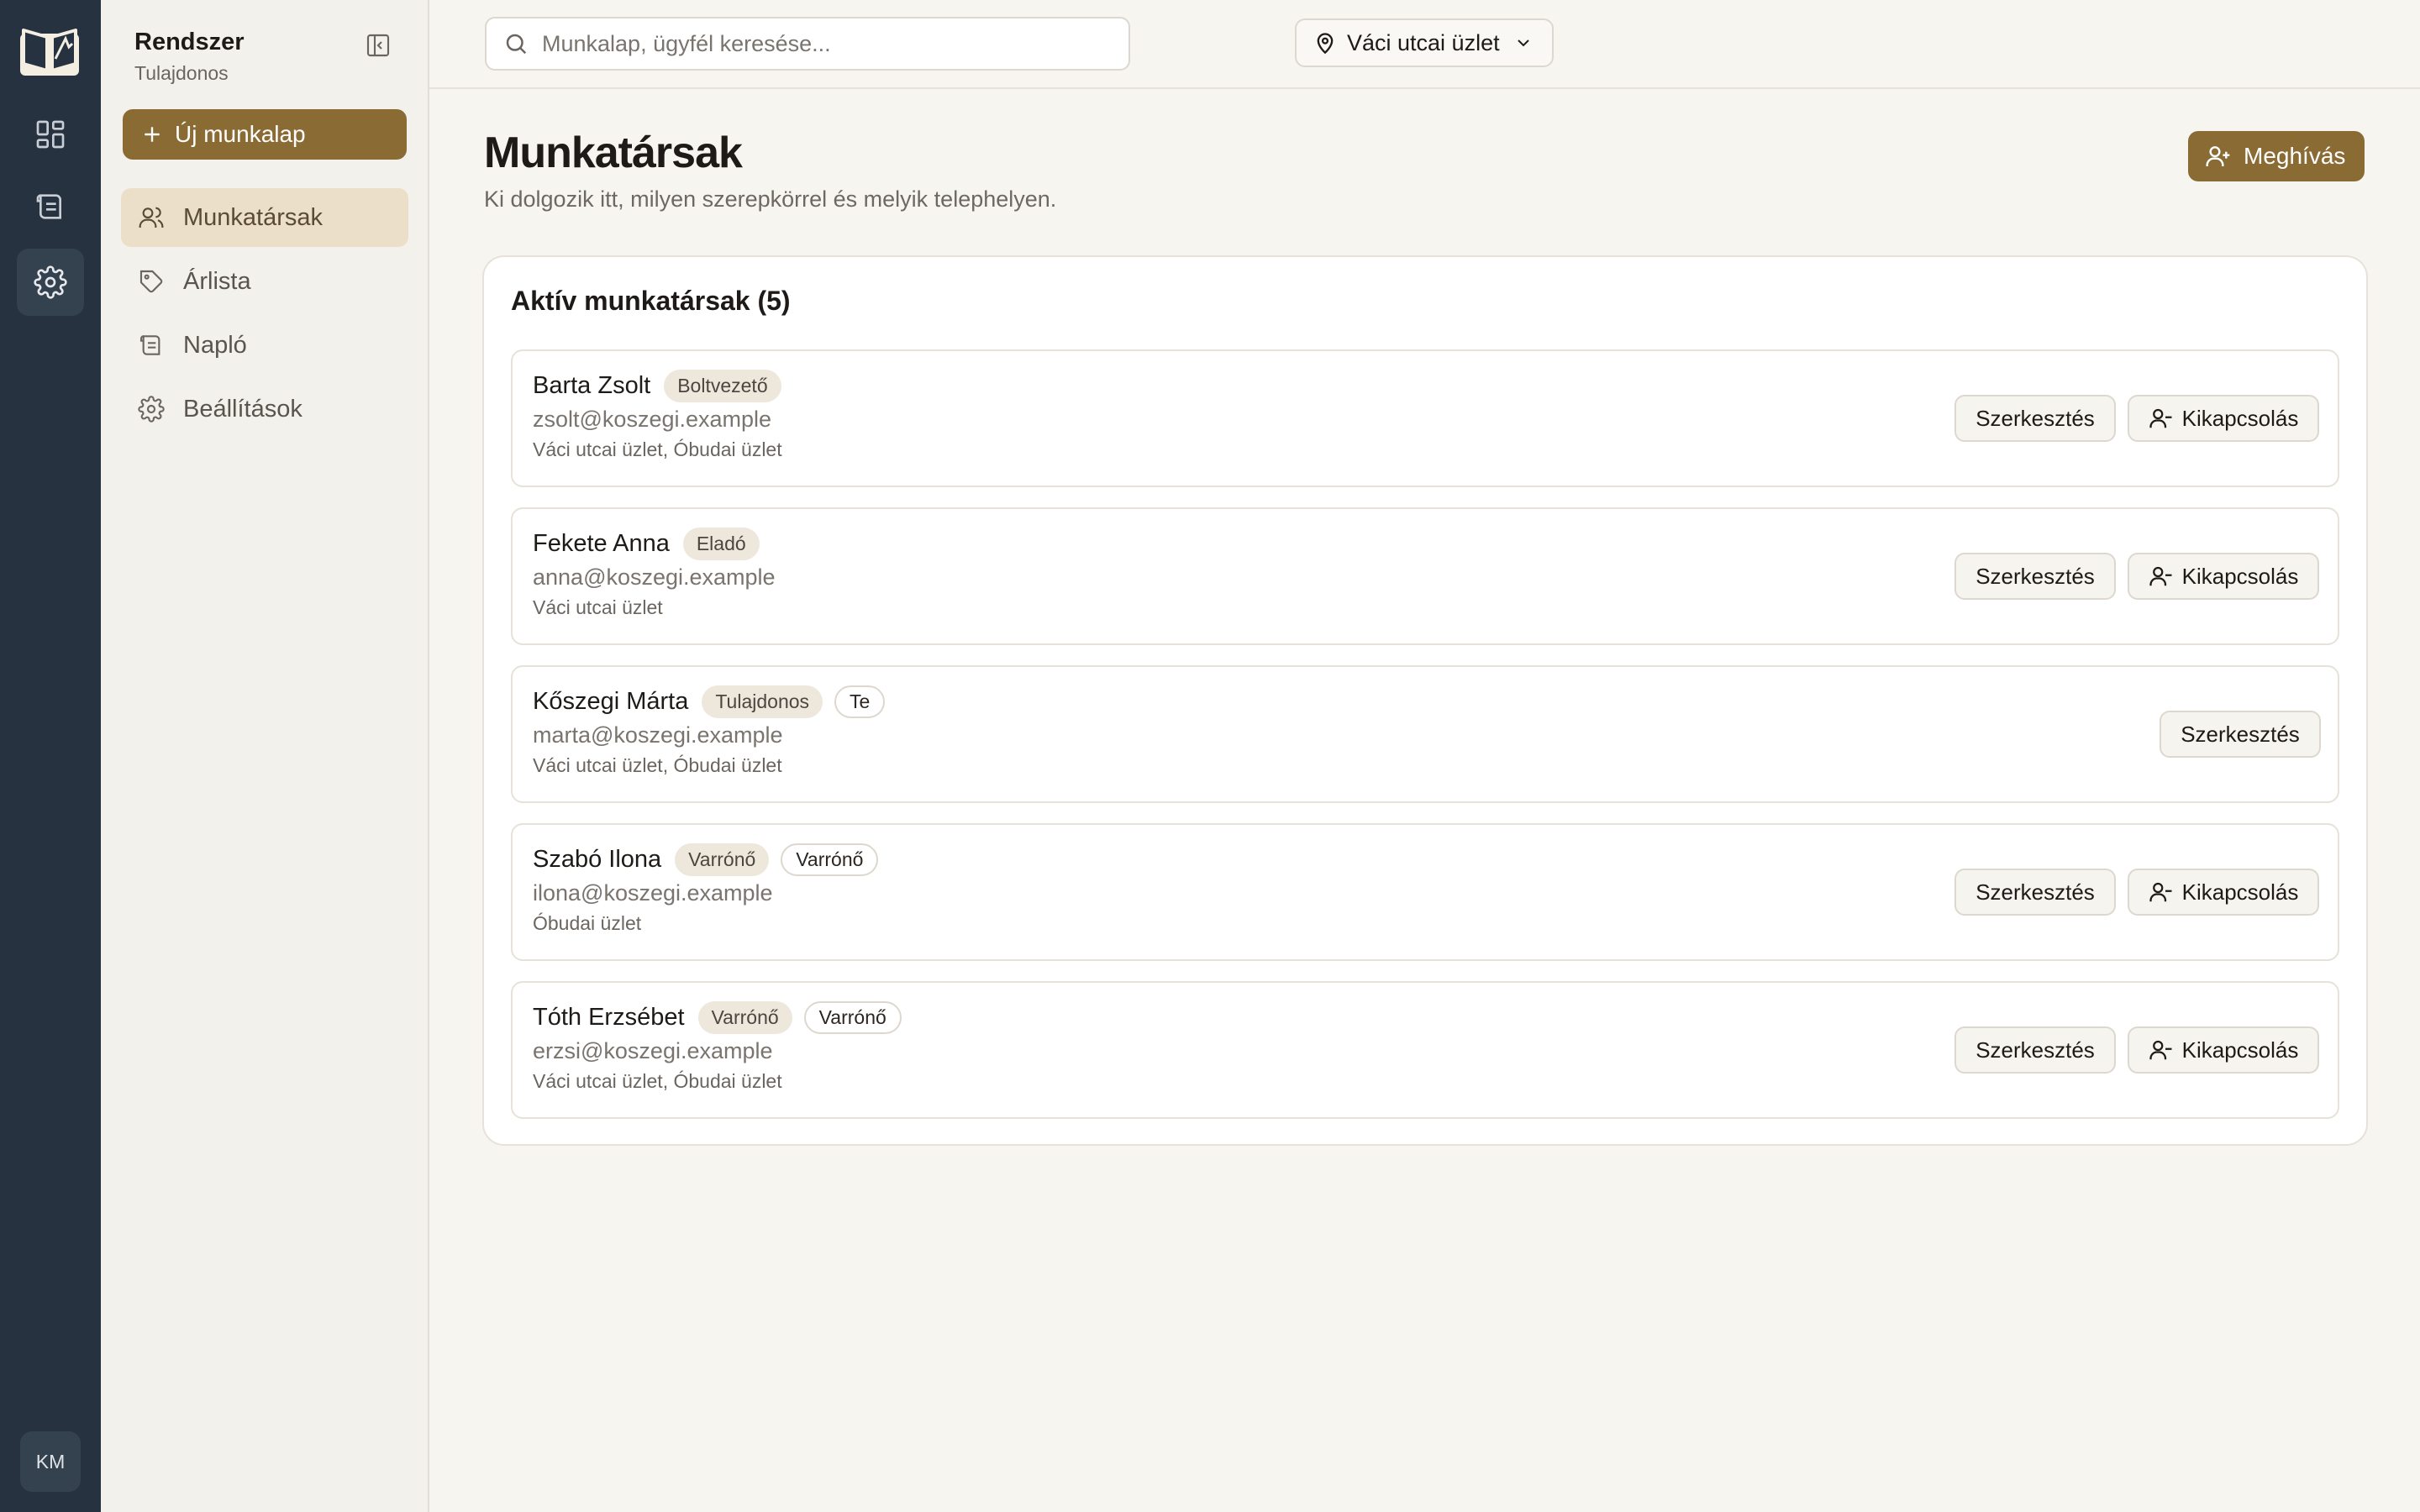 Image resolution: width=2420 pixels, height=1512 pixels. I want to click on location-select-value: Váci utcai üzlet, so click(1423, 42).